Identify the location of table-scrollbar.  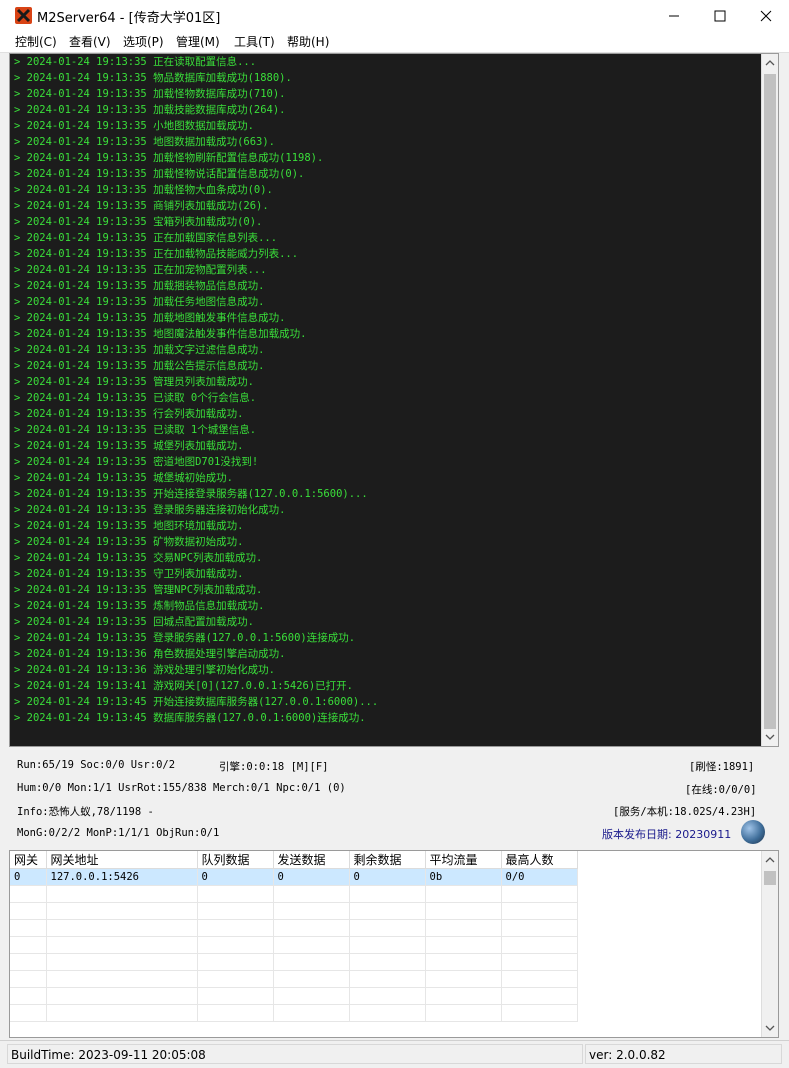
(769, 944).